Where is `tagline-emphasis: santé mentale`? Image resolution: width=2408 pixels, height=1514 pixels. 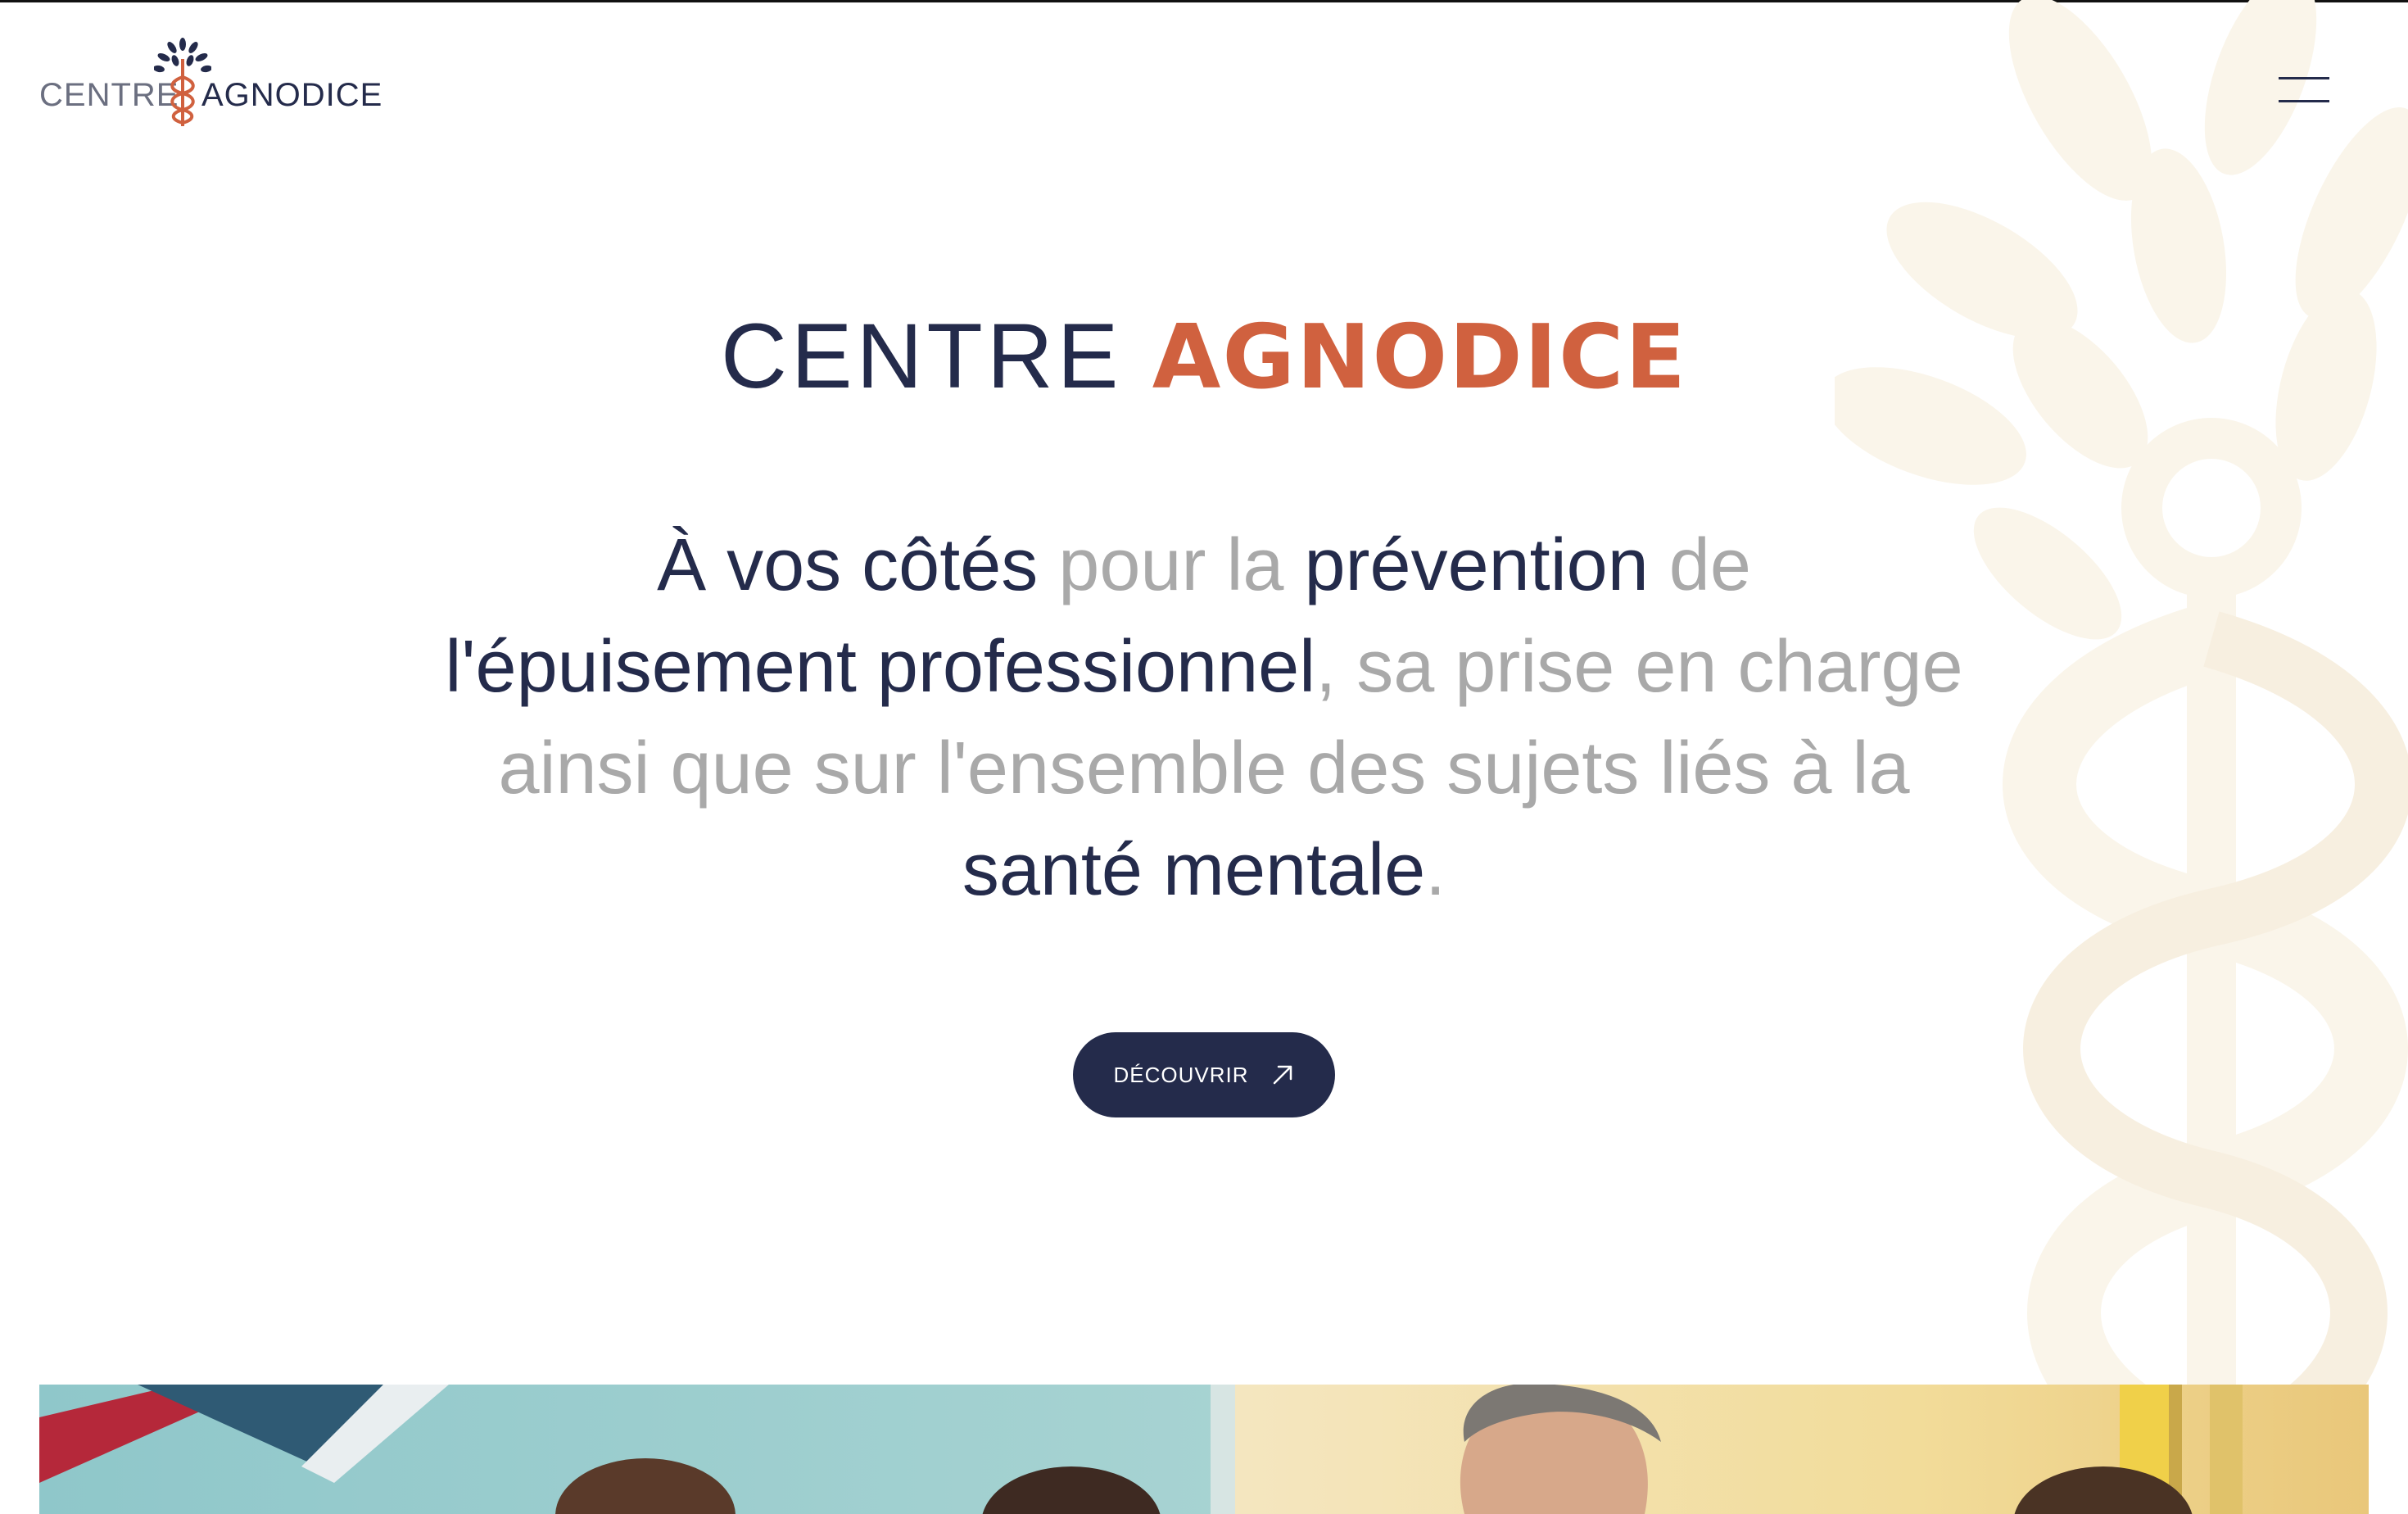
tagline-emphasis: santé mentale is located at coordinates (1194, 870).